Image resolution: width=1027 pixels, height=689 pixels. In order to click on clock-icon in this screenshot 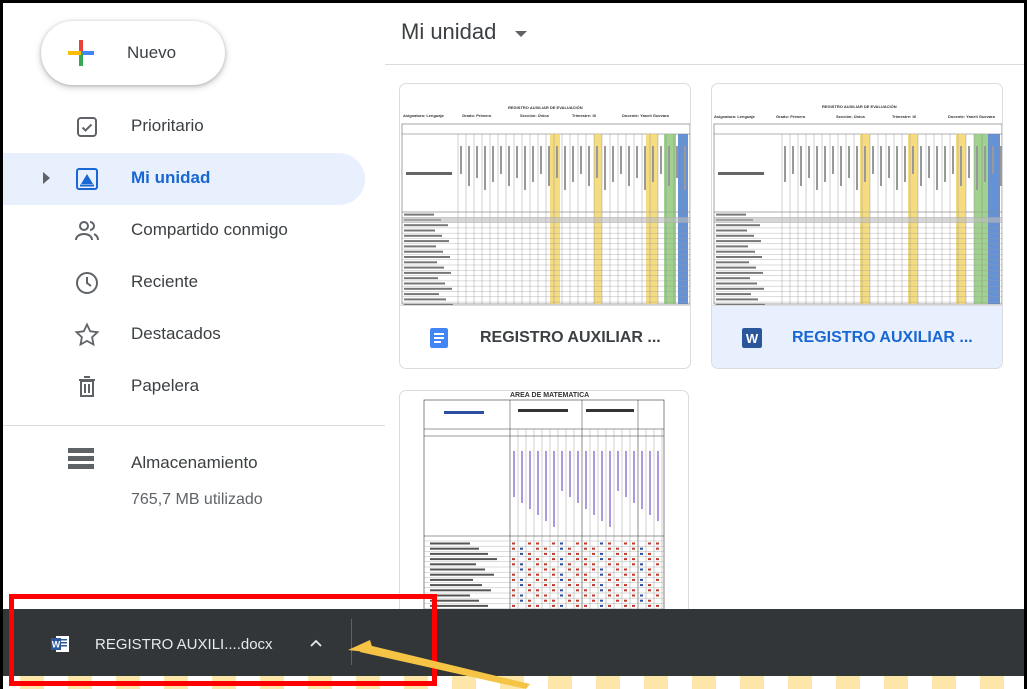, I will do `click(87, 283)`.